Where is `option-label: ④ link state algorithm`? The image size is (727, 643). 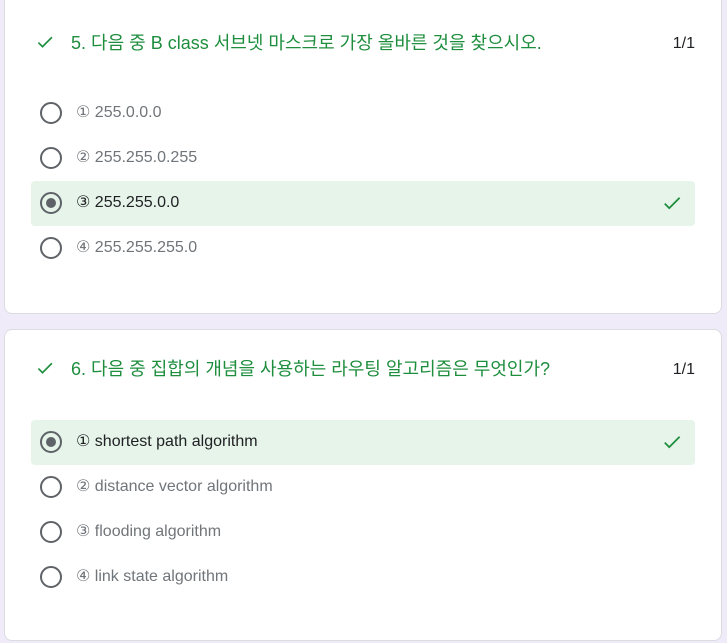 option-label: ④ link state algorithm is located at coordinates (152, 576).